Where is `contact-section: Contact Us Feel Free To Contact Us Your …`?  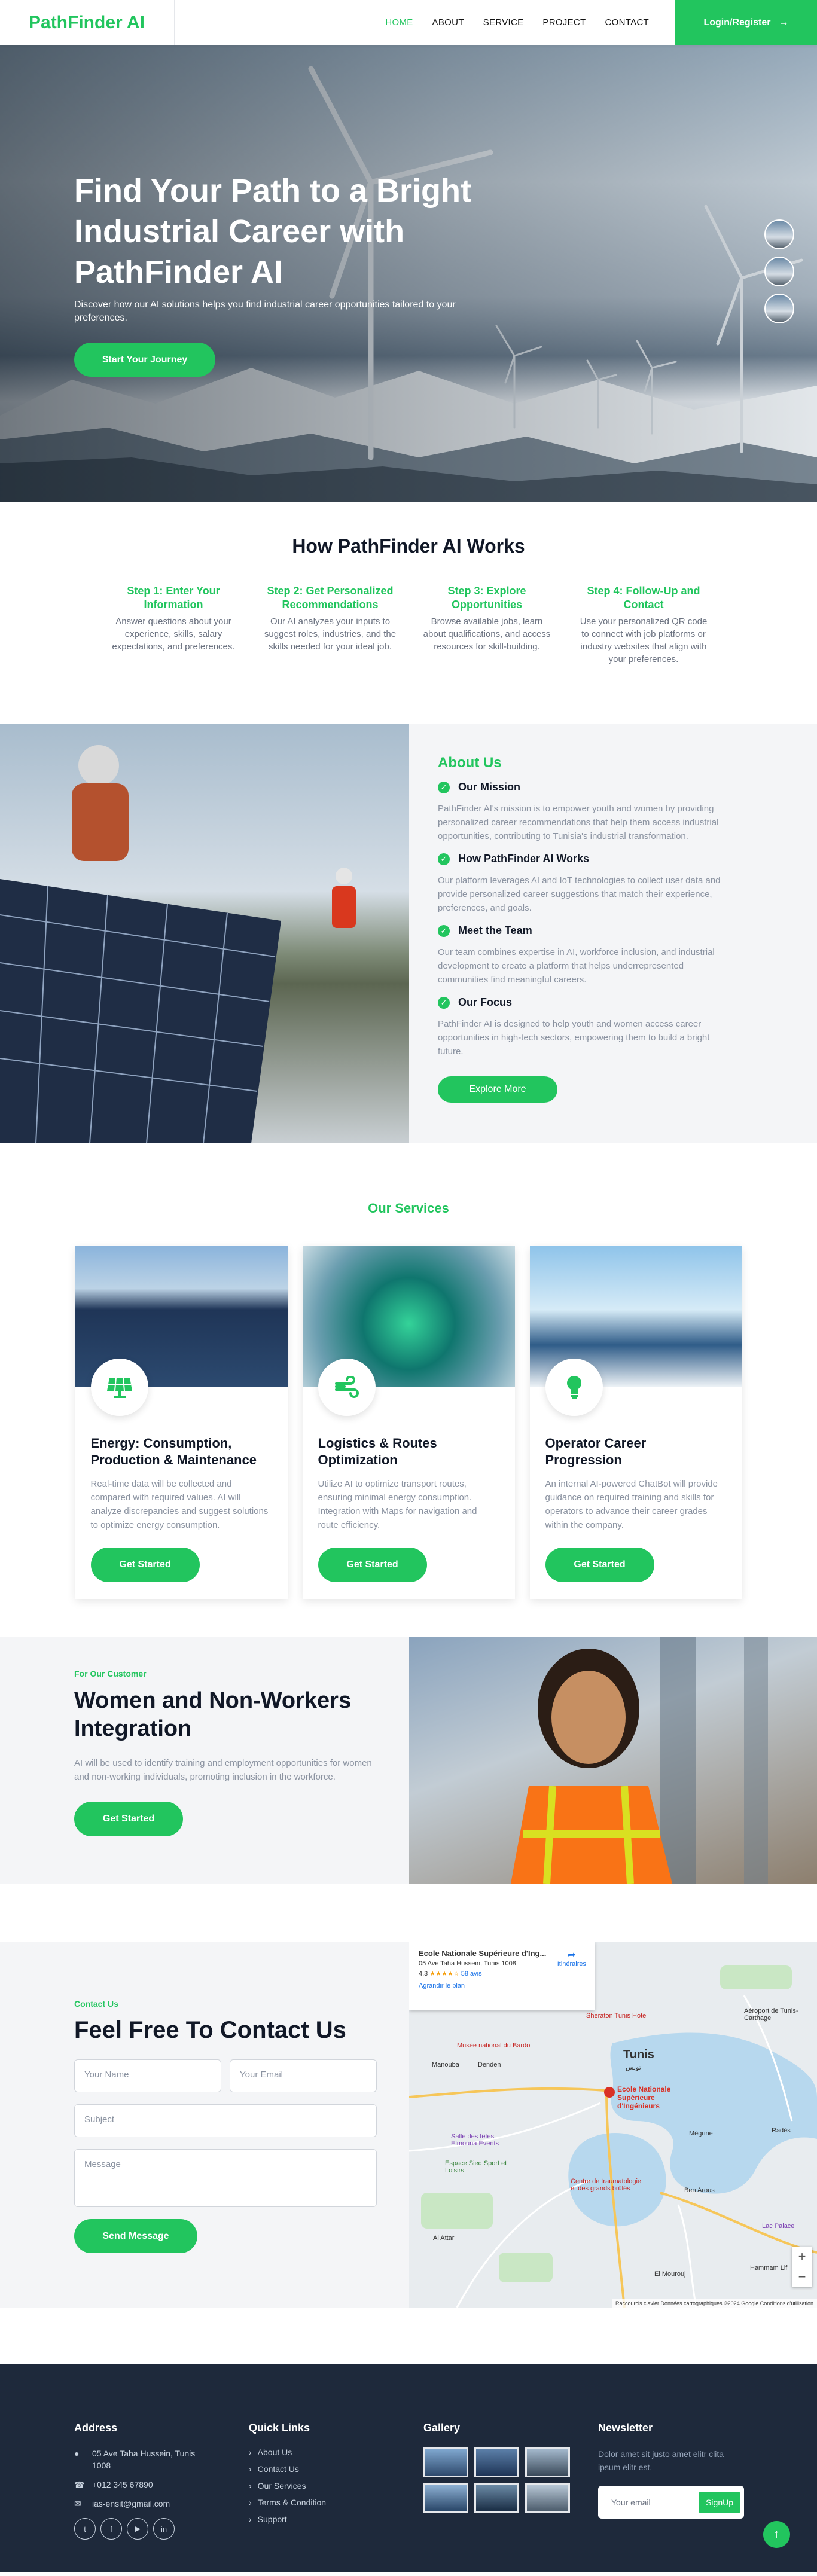 contact-section: Contact Us Feel Free To Contact Us Your … is located at coordinates (408, 2125).